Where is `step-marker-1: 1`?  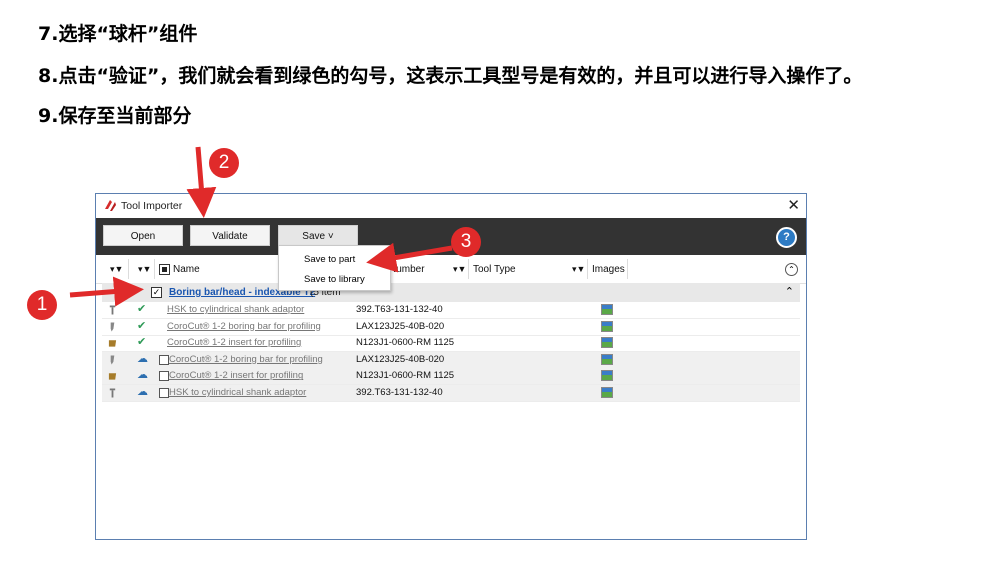 step-marker-1: 1 is located at coordinates (42, 305).